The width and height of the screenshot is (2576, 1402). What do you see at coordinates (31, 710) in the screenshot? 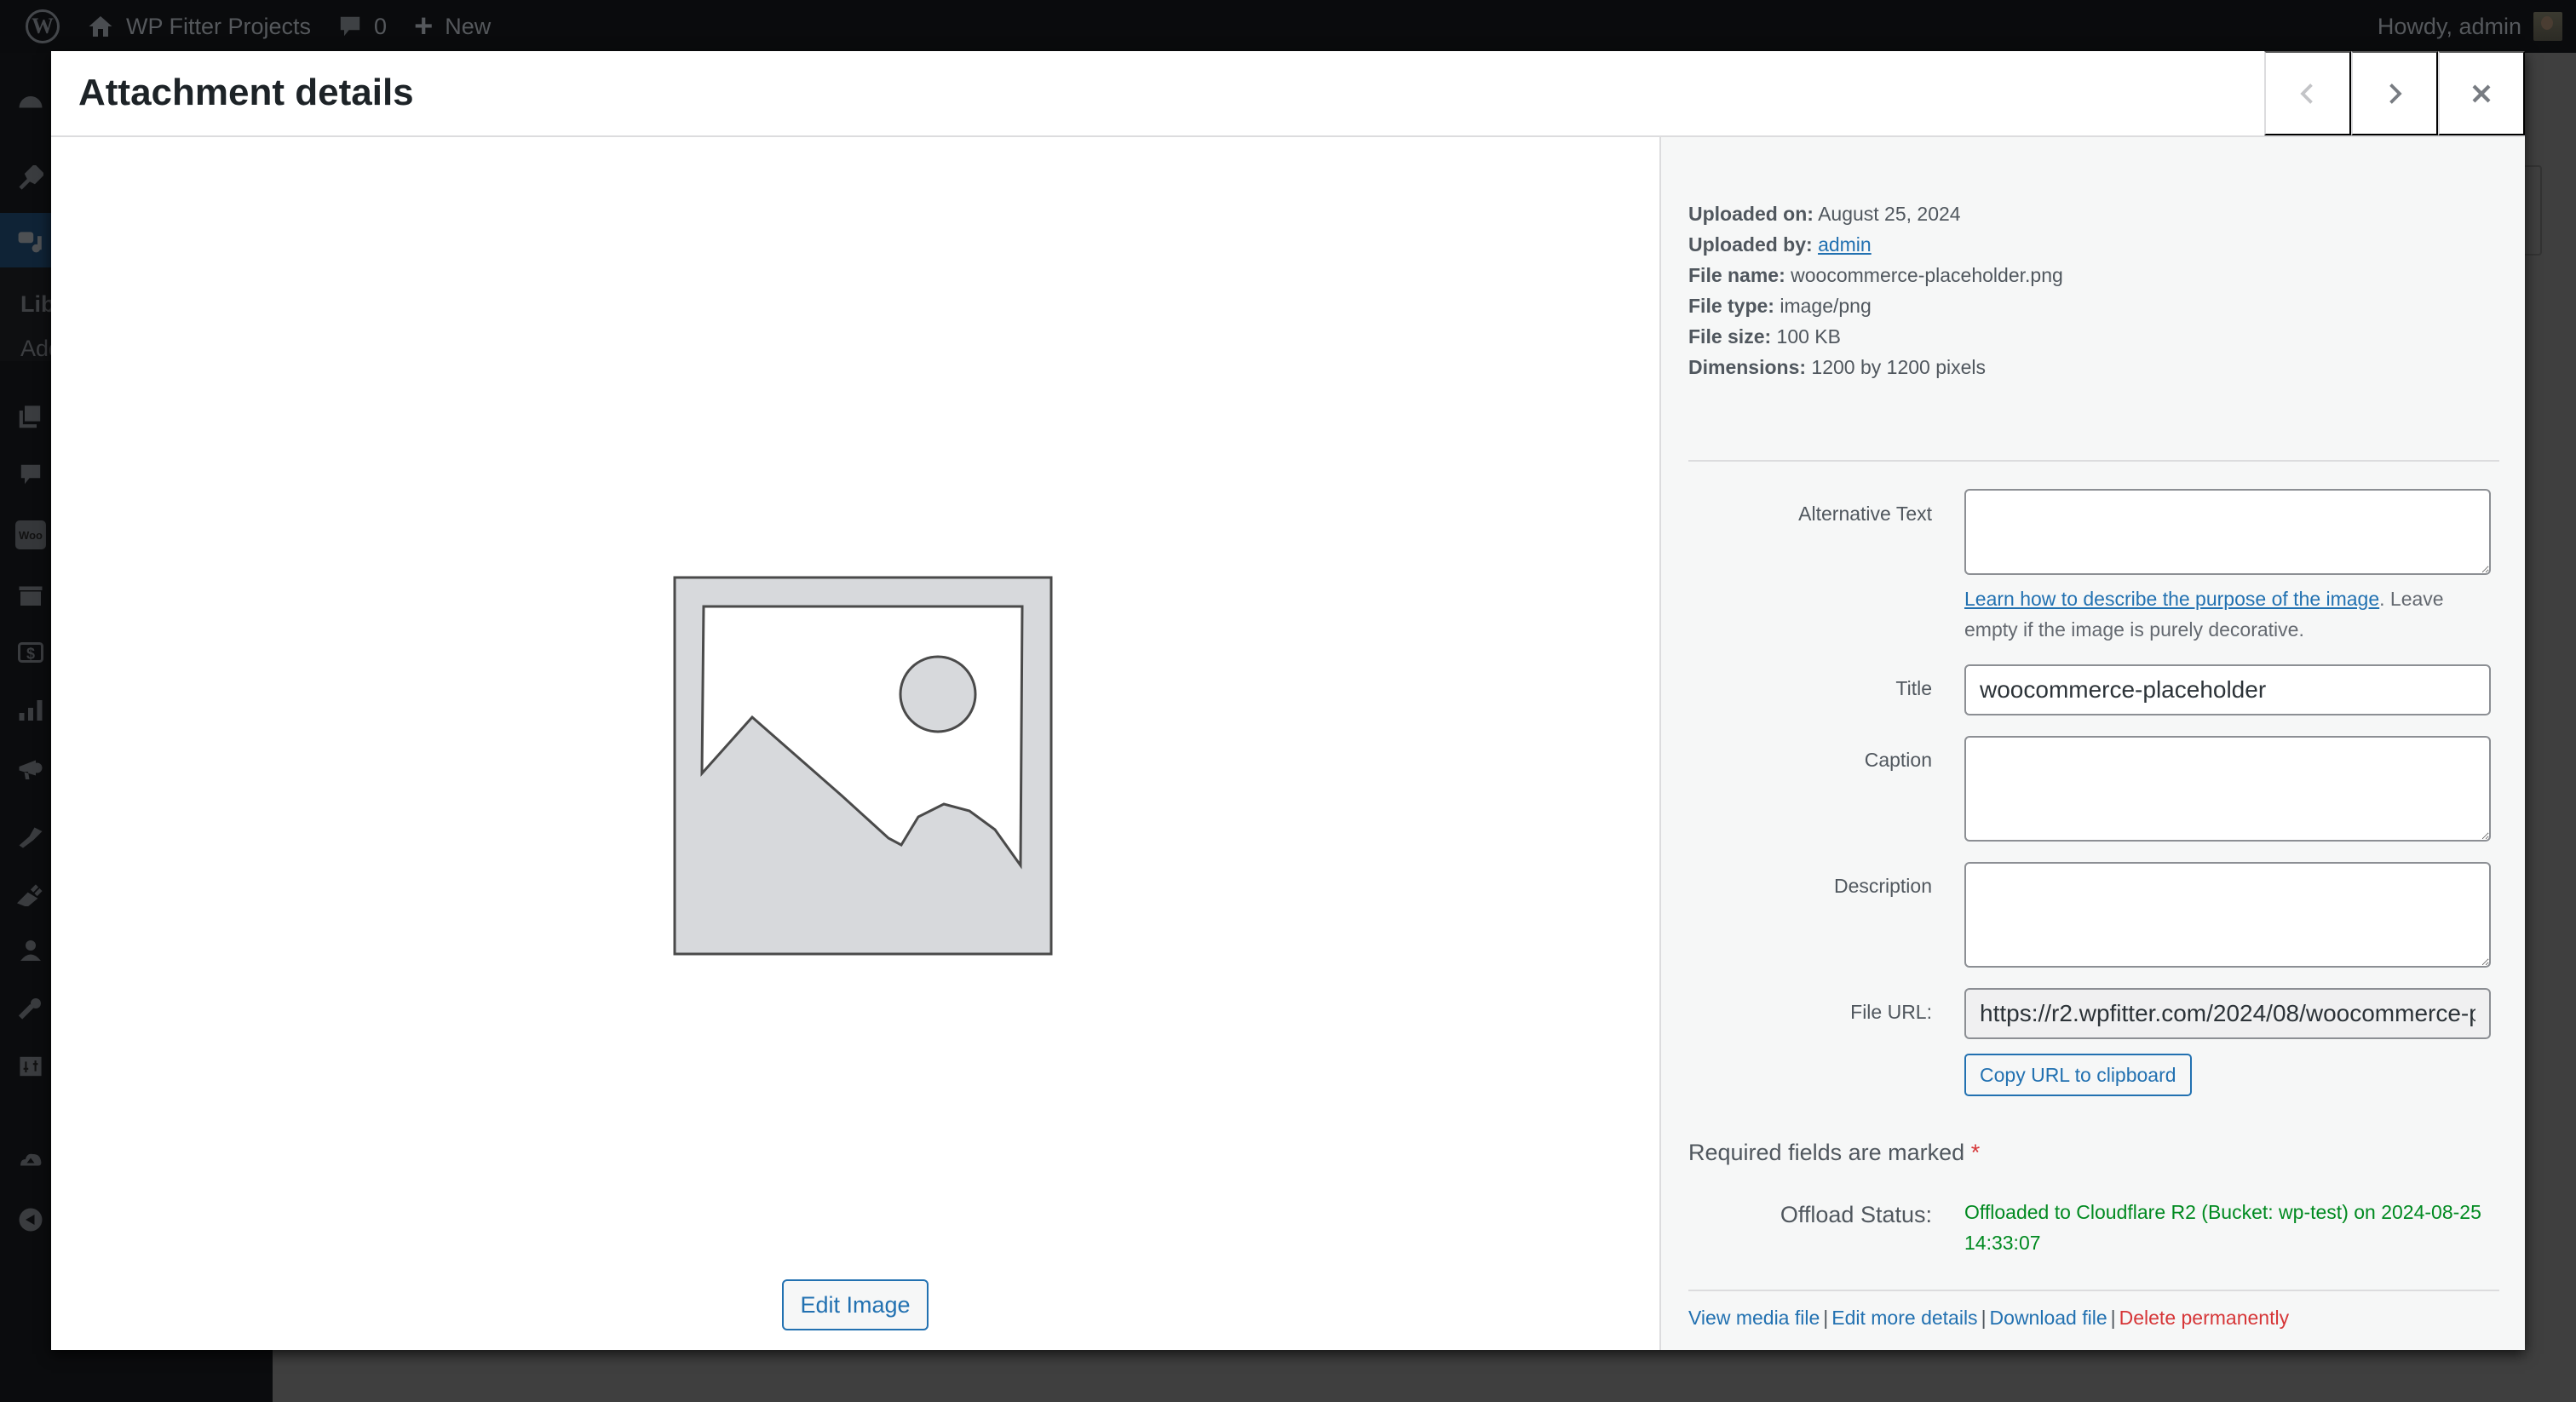
I see `analytics-icon` at bounding box center [31, 710].